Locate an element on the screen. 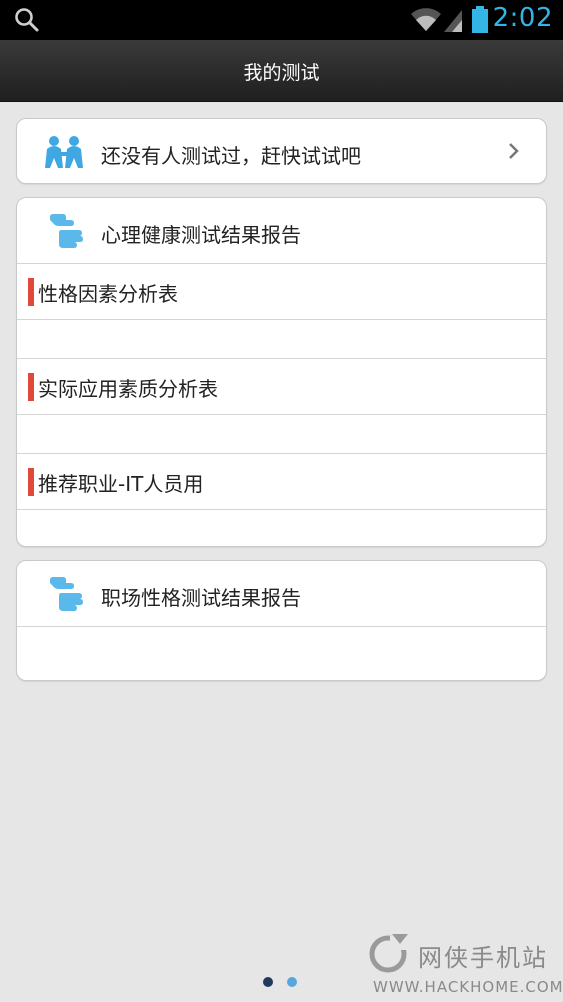  no-tests-label: 还没有人测试过，赶快试试吧 is located at coordinates (231, 156).